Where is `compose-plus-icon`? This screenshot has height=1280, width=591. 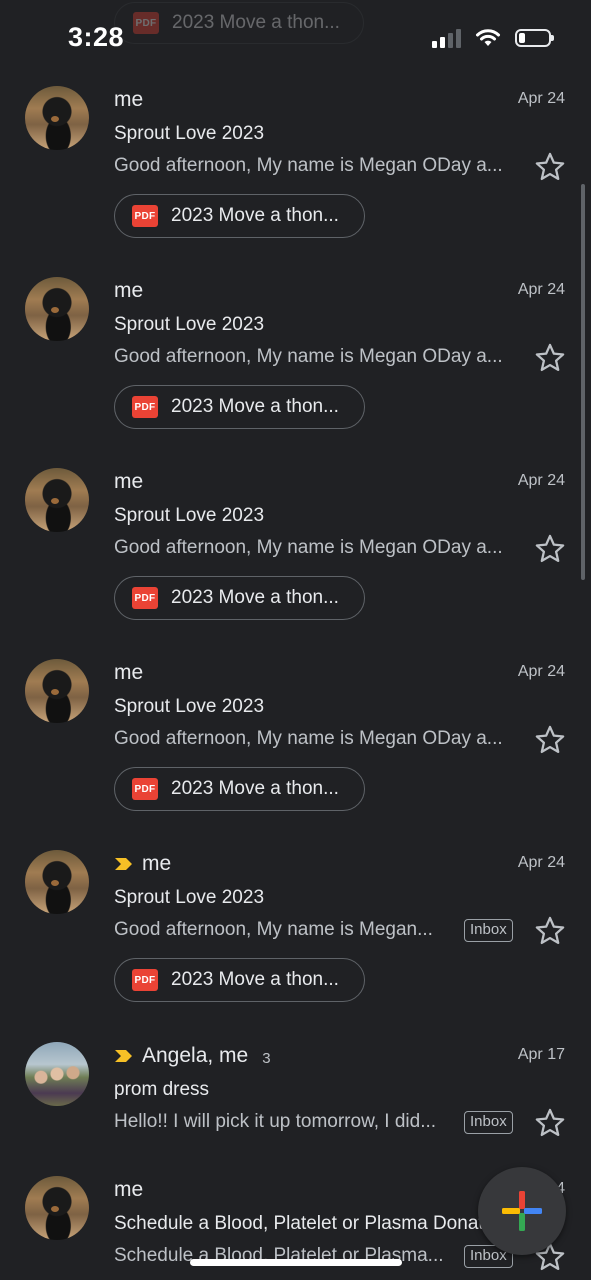 compose-plus-icon is located at coordinates (522, 1211).